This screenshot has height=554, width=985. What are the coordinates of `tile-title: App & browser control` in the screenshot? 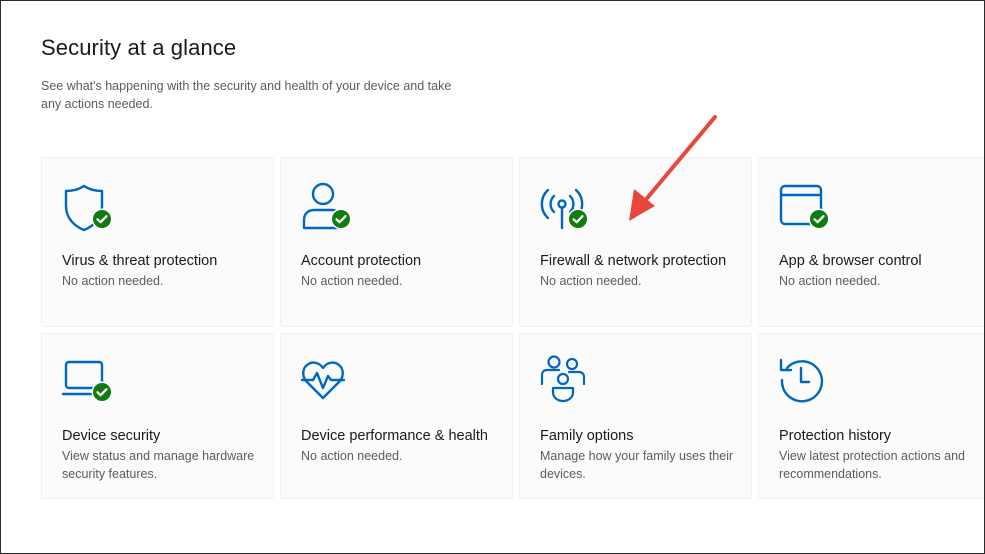 It's located at (850, 261).